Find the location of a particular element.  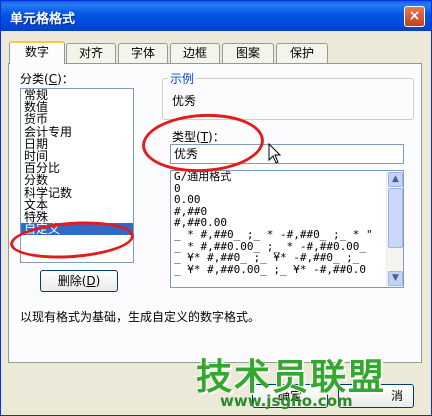

tab-label: 字体 is located at coordinates (142, 53).